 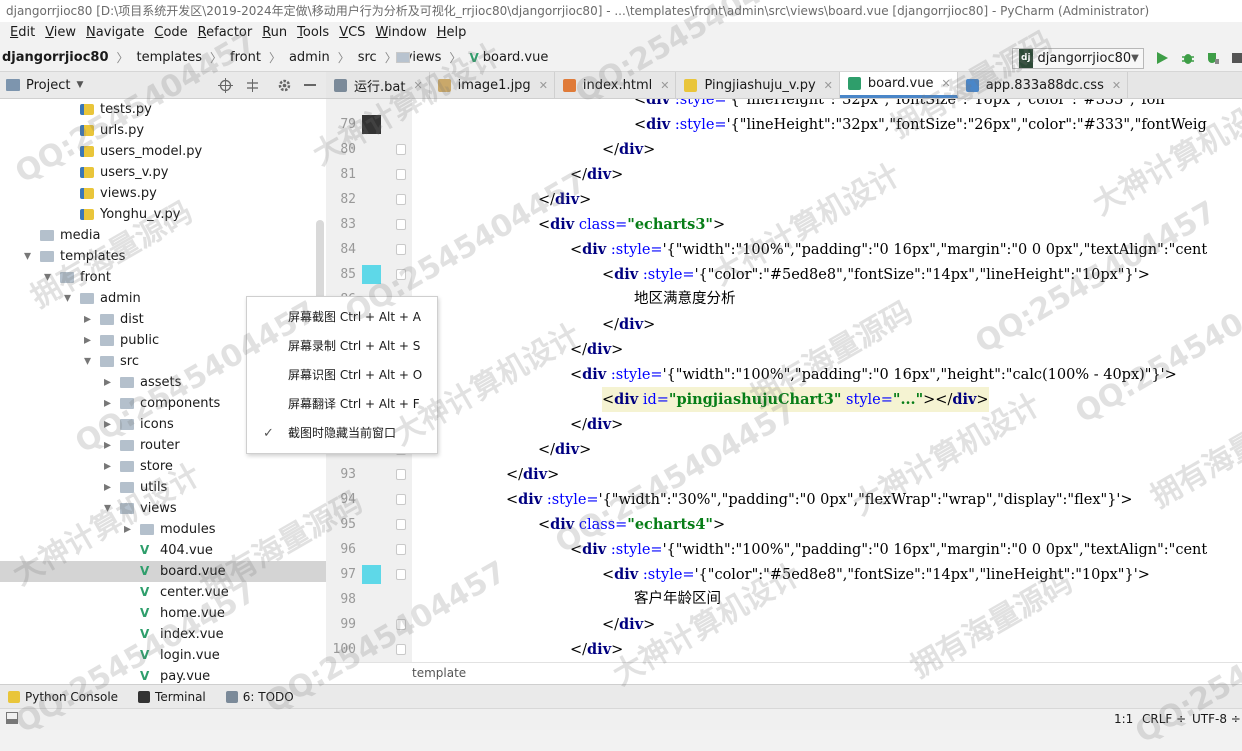 What do you see at coordinates (163, 655) in the screenshot?
I see `tree-item: Vlogin.vue` at bounding box center [163, 655].